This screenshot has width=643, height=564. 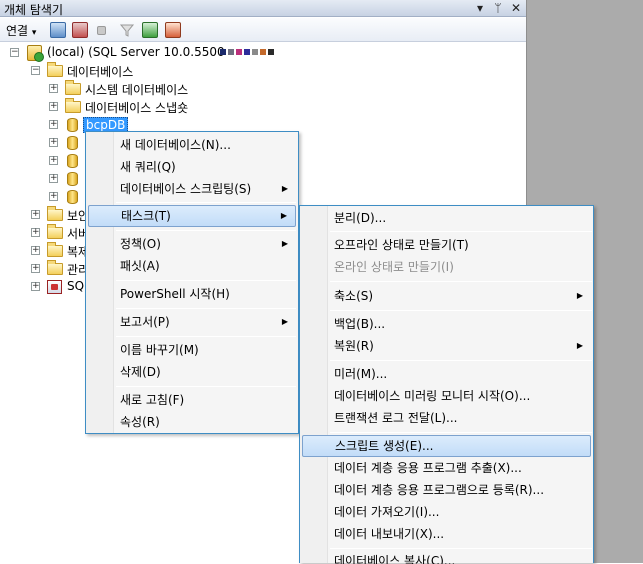 I want to click on tree-node-databases: − 데이터베이스, so click(x=260, y=71).